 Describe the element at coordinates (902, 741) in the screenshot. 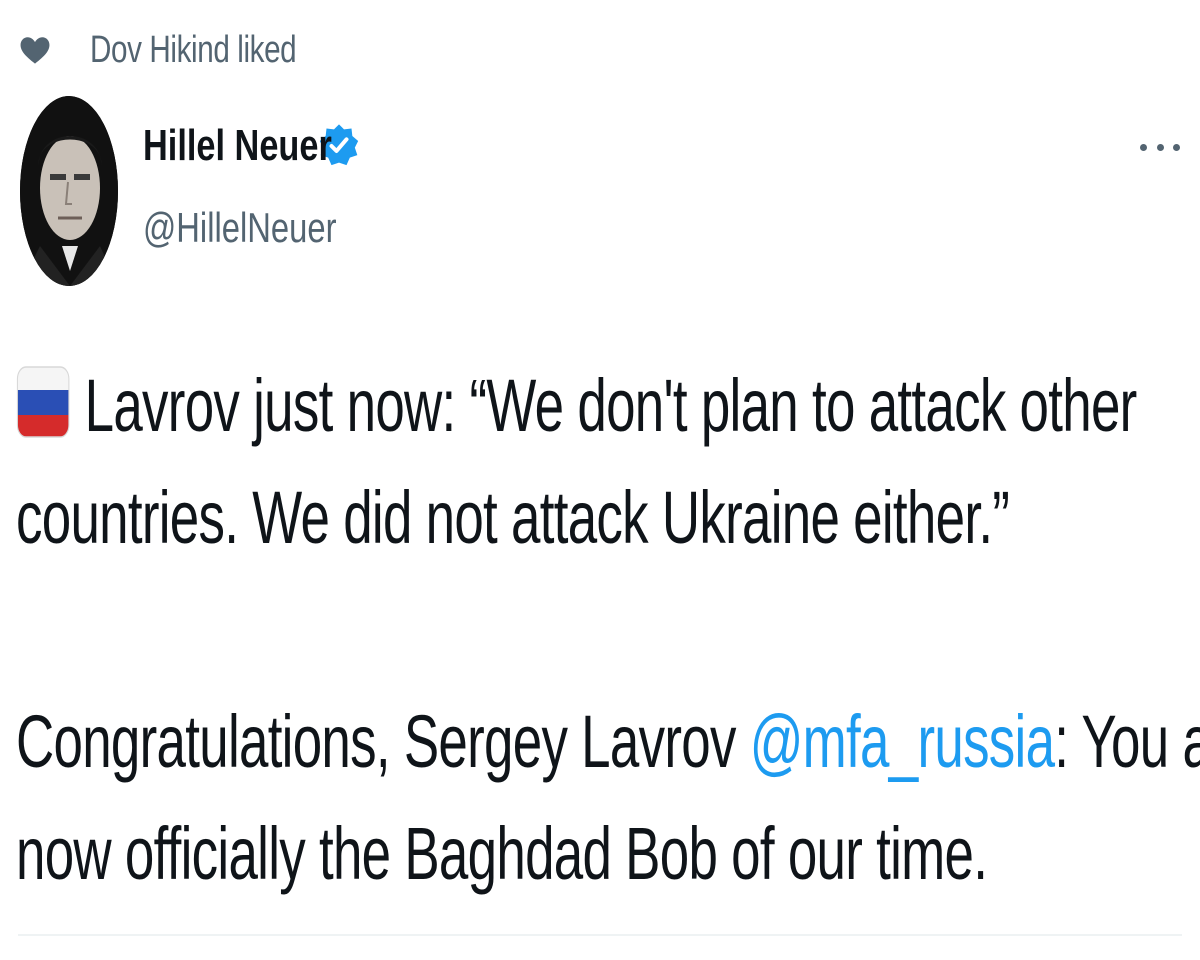

I see `mention-link: @mfa_russia` at that location.